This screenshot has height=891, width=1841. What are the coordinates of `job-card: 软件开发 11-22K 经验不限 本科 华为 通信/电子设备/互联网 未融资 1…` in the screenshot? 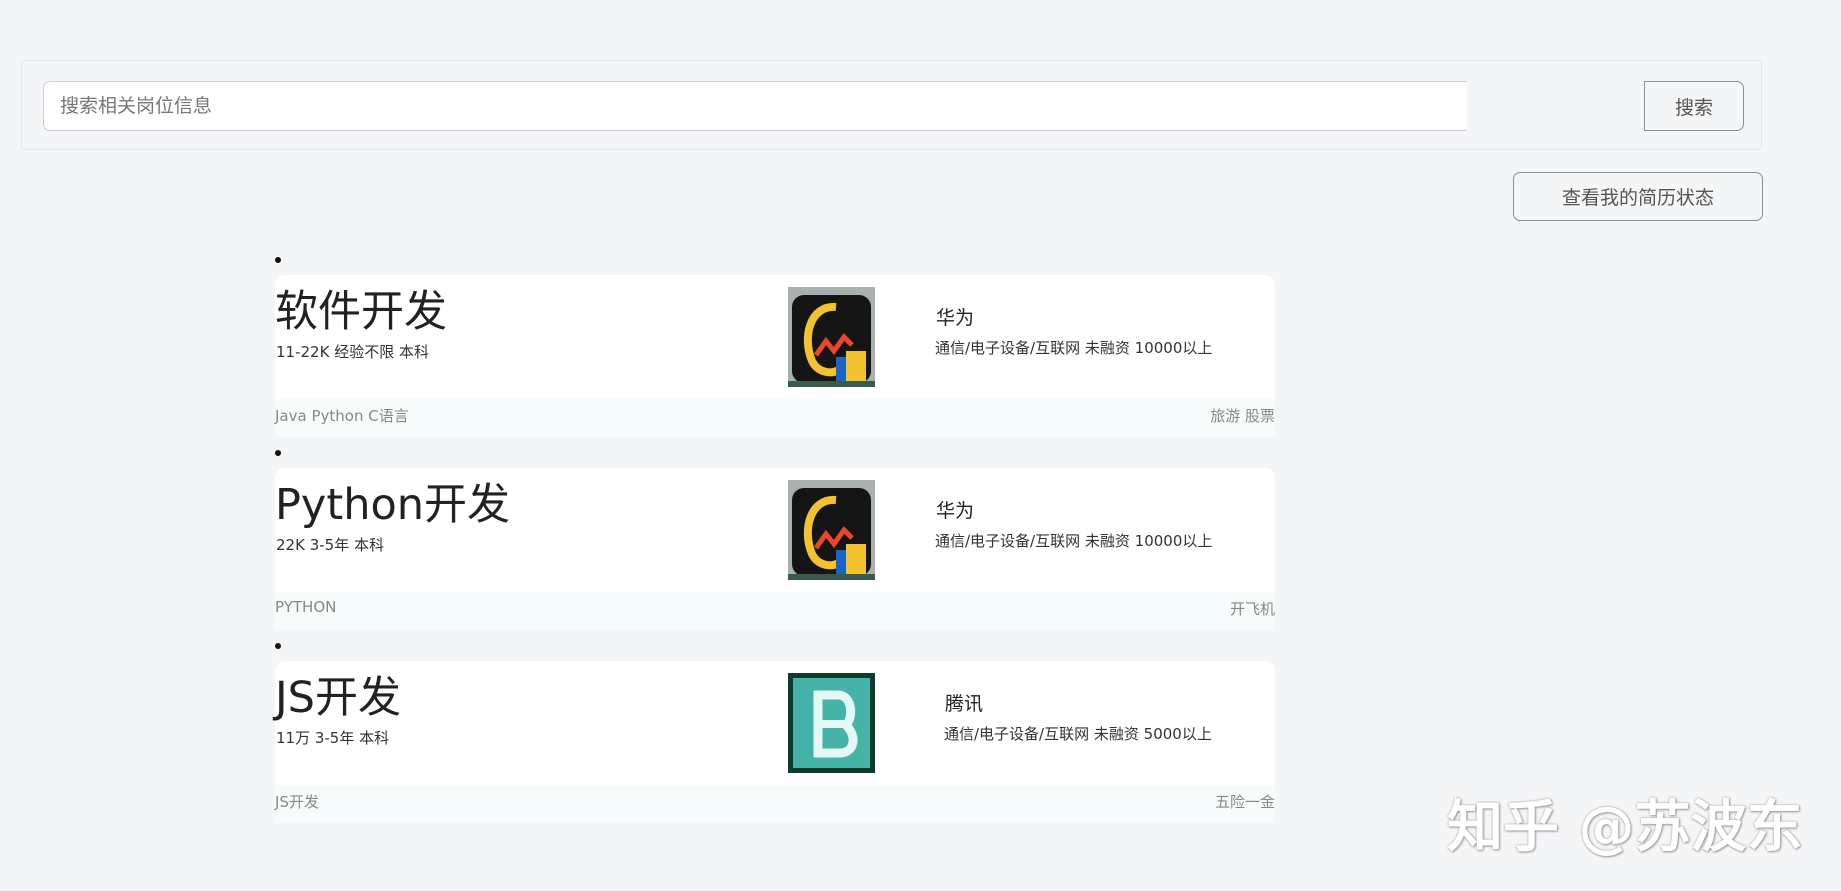 It's located at (775, 337).